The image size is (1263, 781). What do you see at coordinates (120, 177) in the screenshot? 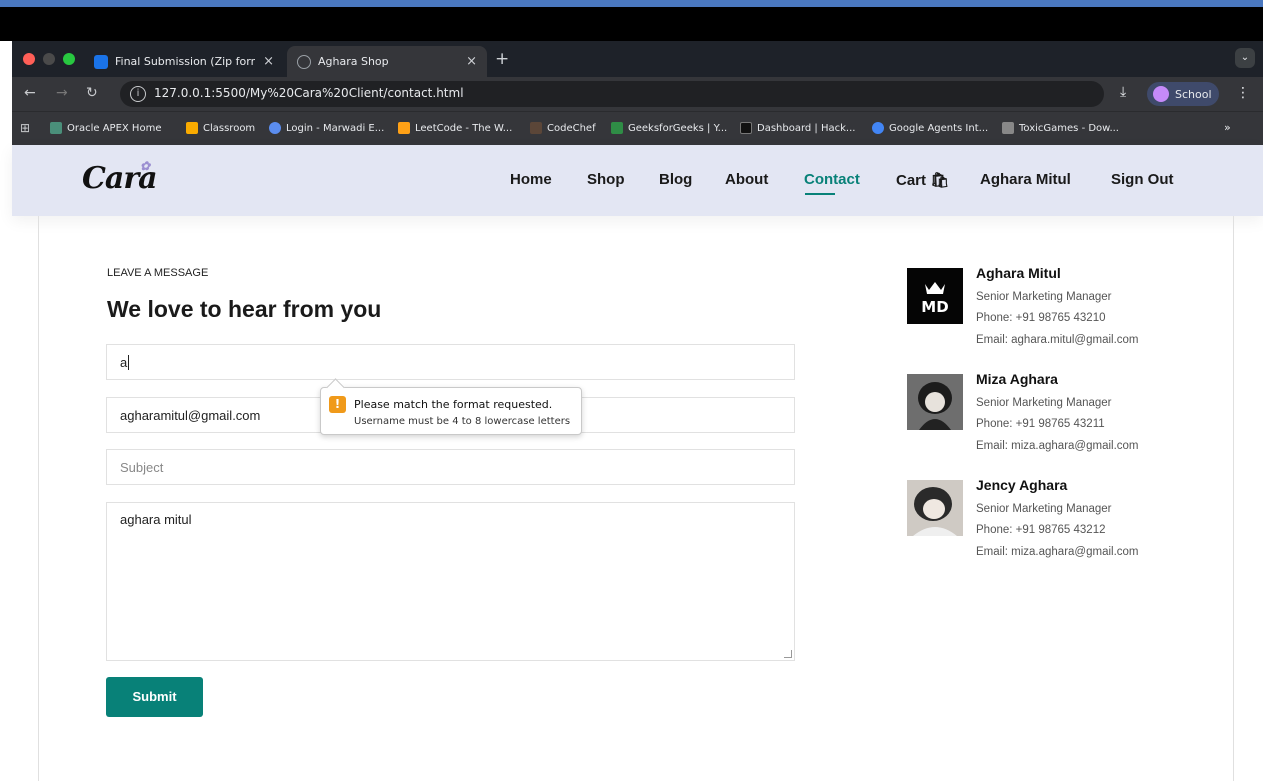
I see `cara-logo: Cara ✿` at bounding box center [120, 177].